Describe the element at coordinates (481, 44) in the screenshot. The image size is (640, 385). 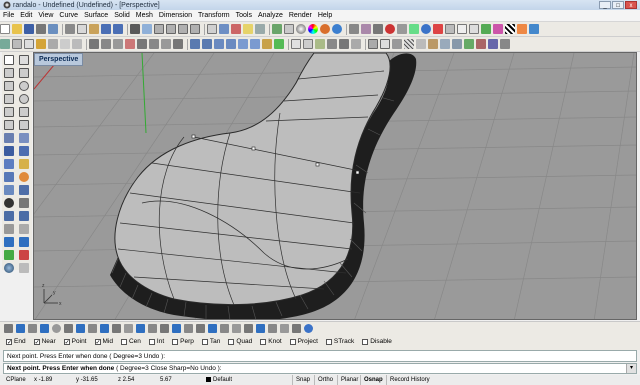
I see `boolean-difference-icon` at that location.